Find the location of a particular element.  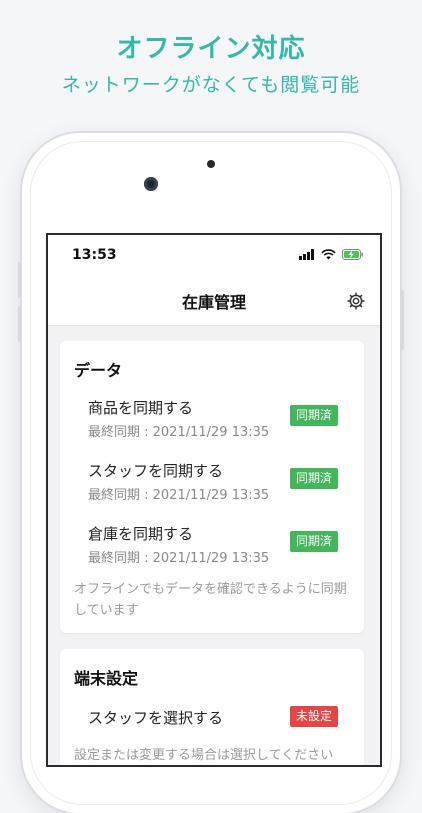

select-staff-row: スタッフを選択する 未設定 is located at coordinates (212, 721).